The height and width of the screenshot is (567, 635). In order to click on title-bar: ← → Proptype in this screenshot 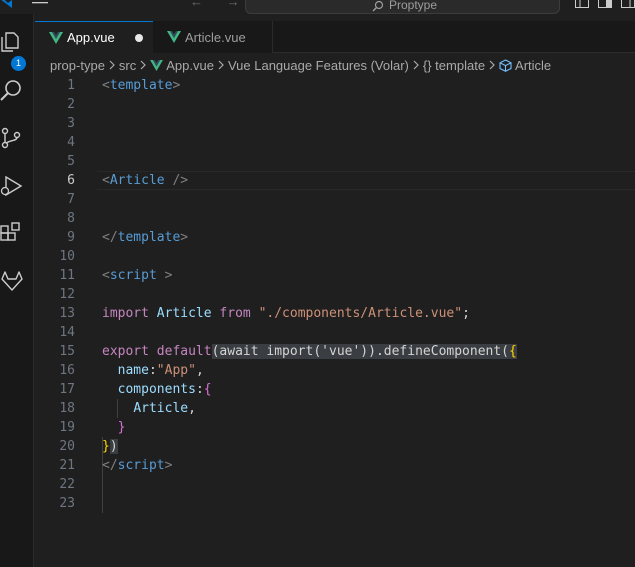, I will do `click(317, 7)`.